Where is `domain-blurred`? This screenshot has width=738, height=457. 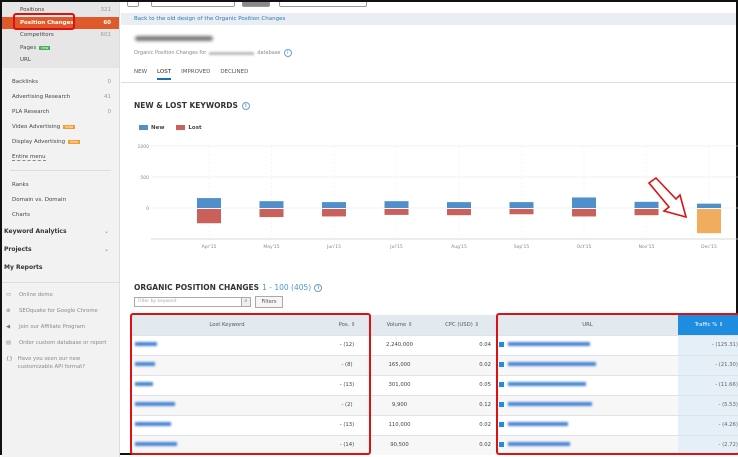
domain-blurred is located at coordinates (232, 53).